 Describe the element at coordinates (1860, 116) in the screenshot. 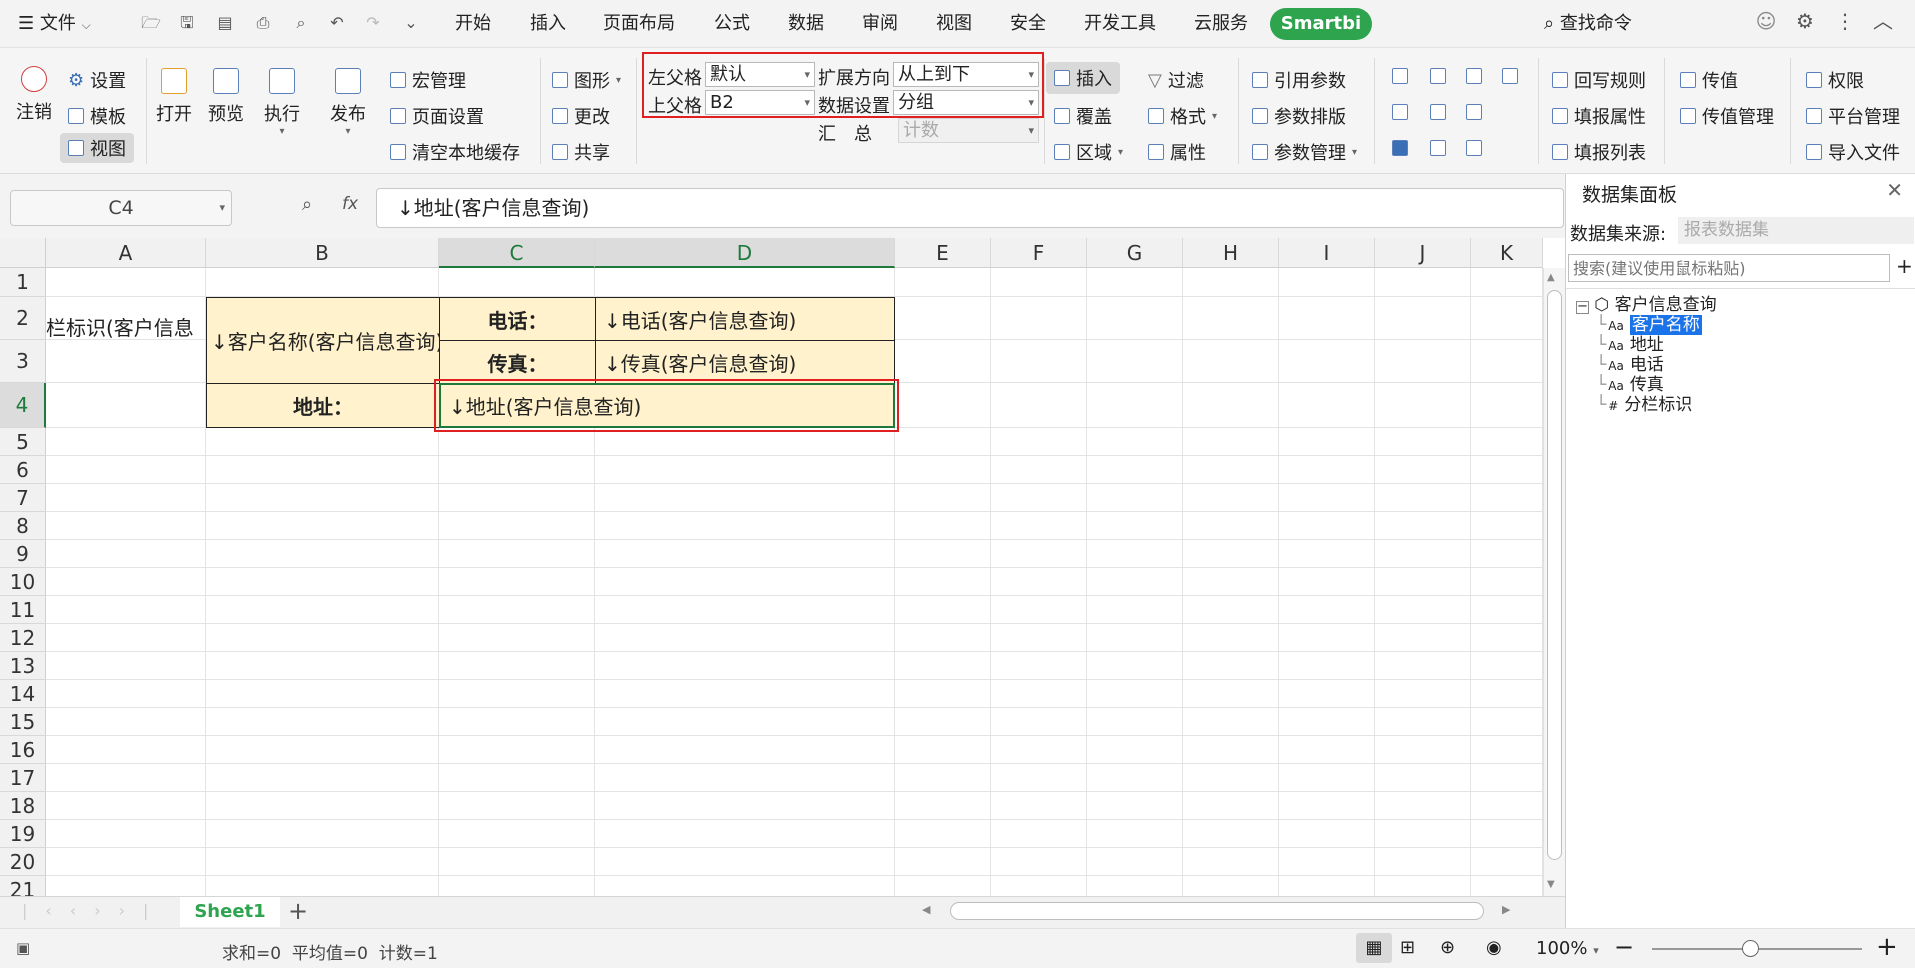

I see `platform-manage-button: 平台管理` at that location.